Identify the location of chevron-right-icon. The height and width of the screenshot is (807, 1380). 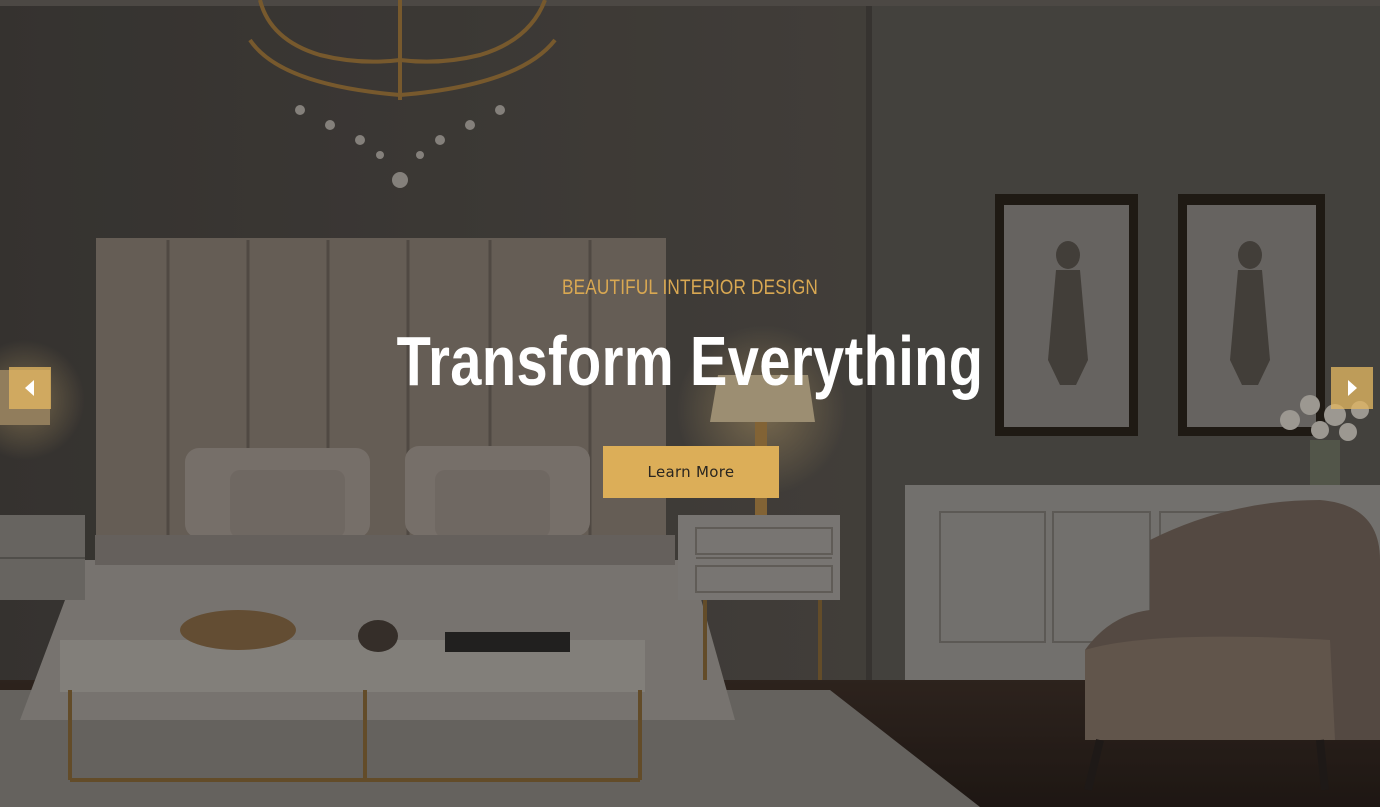
(1352, 388).